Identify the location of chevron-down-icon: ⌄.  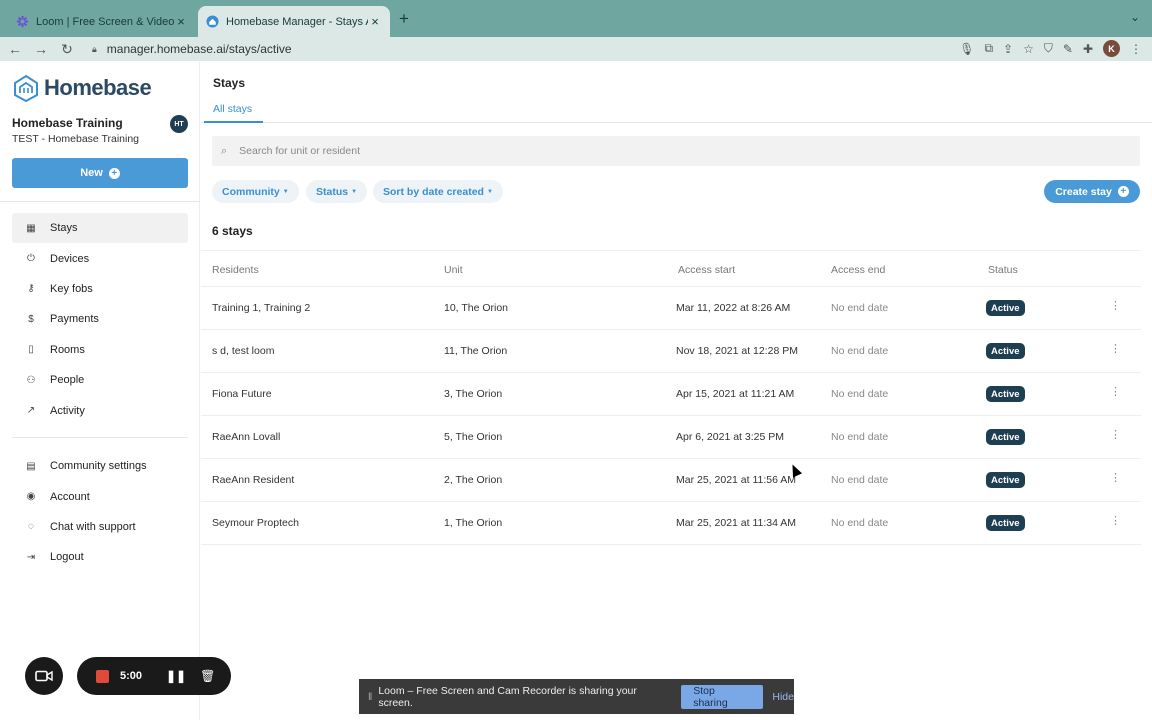
(1135, 17).